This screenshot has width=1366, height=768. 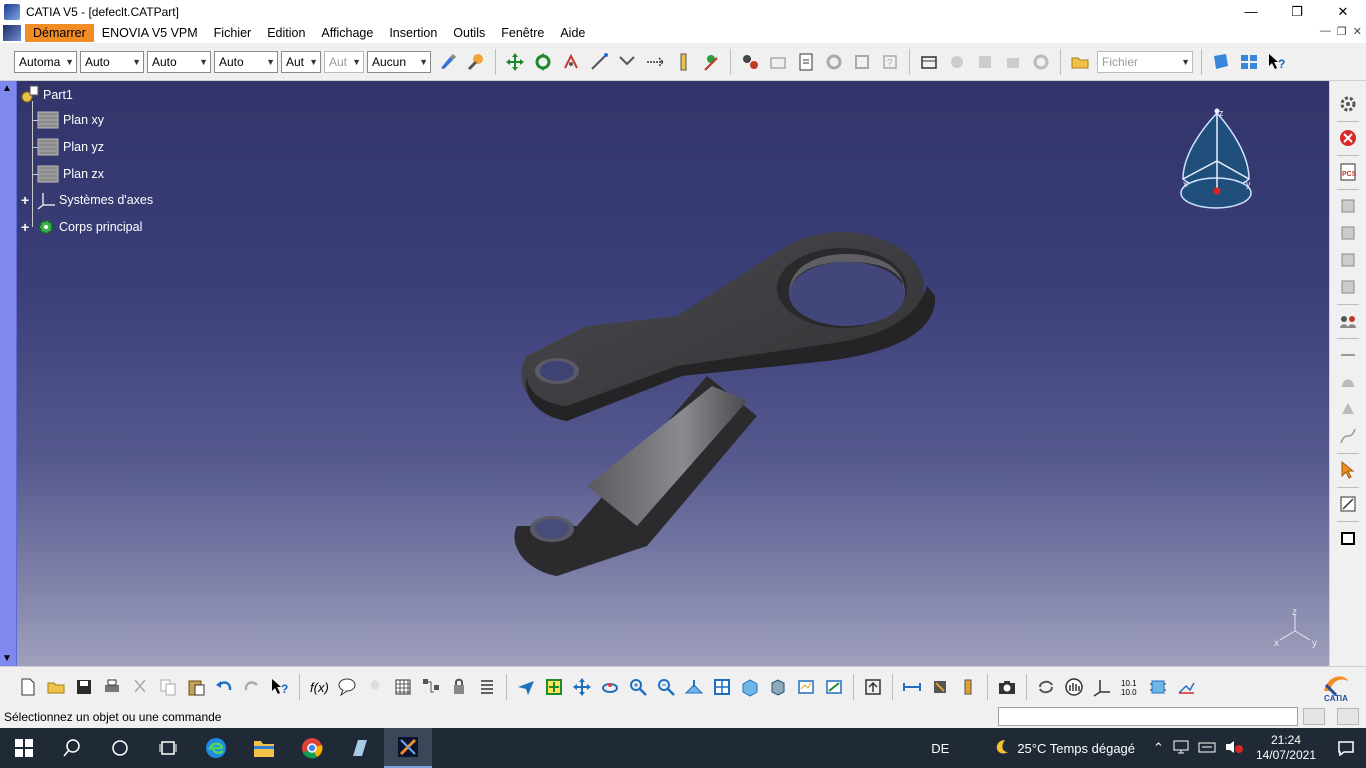 I want to click on parameter-tree-icon, so click(x=431, y=687).